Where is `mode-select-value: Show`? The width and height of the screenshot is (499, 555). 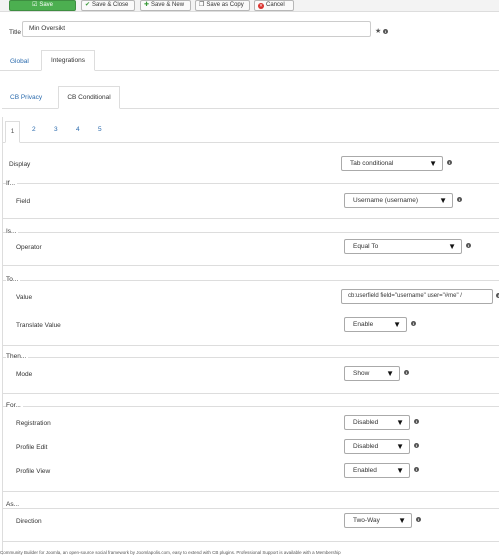
mode-select-value: Show is located at coordinates (361, 373).